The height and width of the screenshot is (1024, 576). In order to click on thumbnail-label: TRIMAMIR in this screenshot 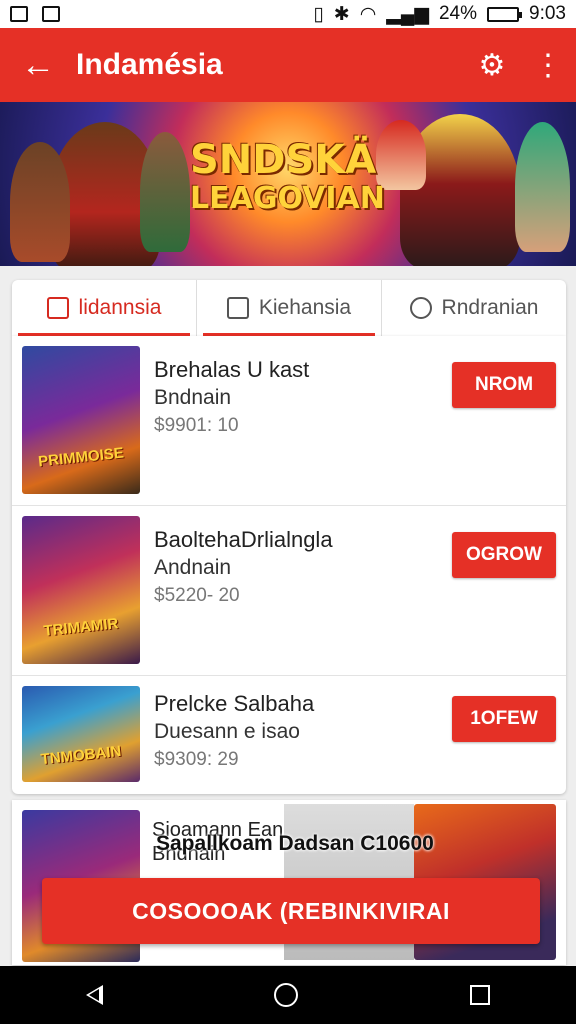, I will do `click(81, 627)`.